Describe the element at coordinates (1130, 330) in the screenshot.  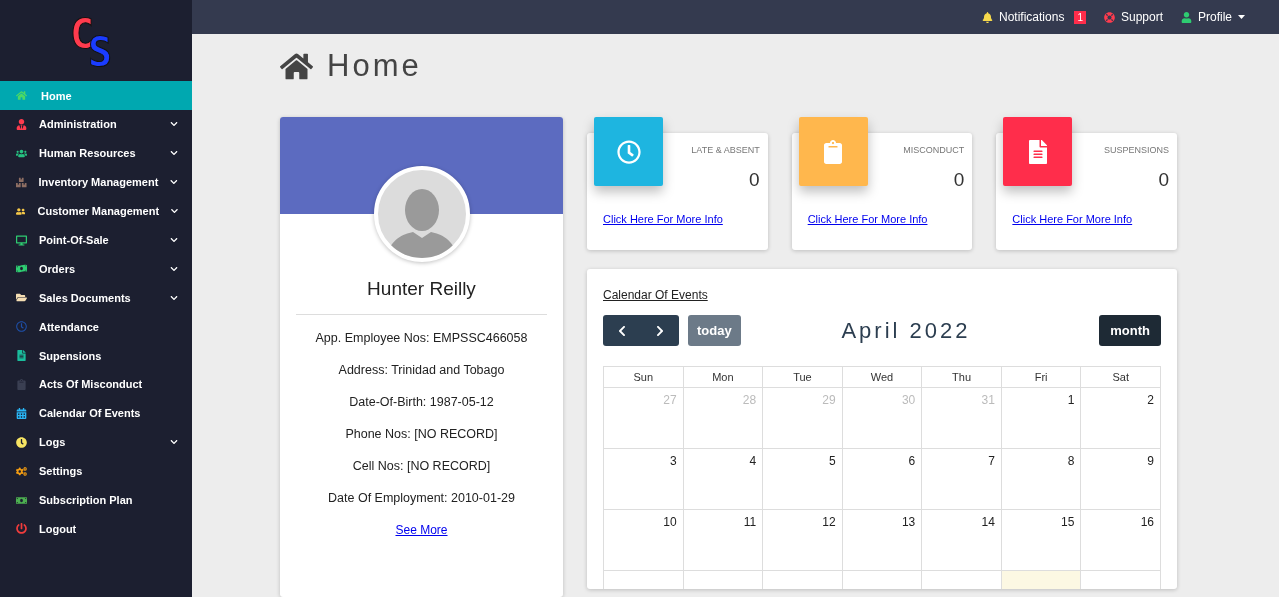
I see `month-view-button: month` at that location.